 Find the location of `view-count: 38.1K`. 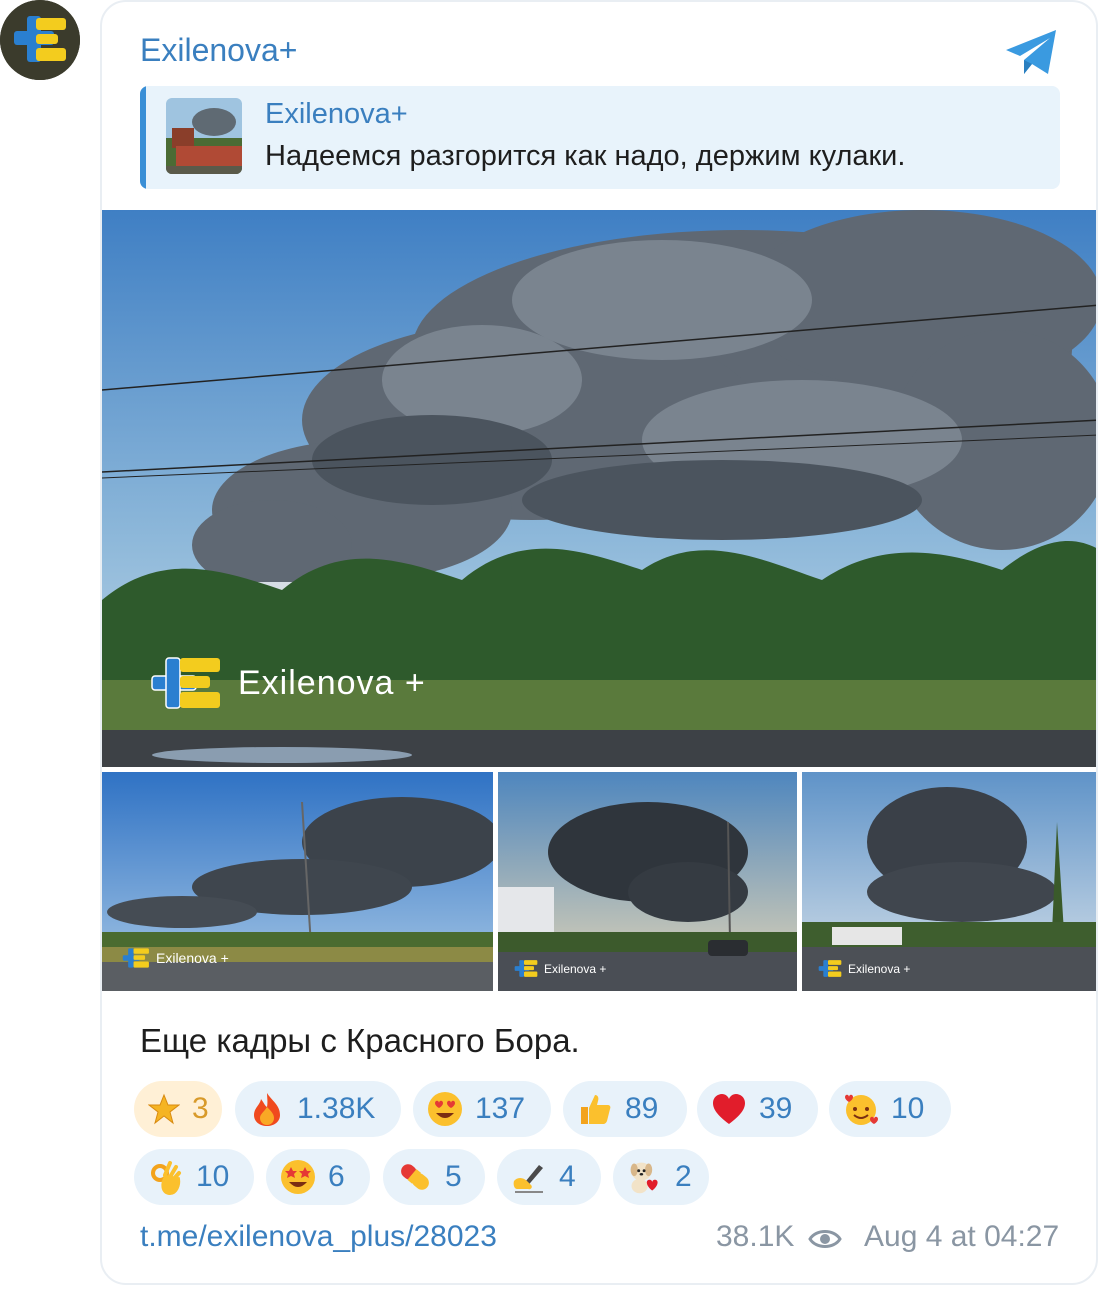

view-count: 38.1K is located at coordinates (755, 1236).